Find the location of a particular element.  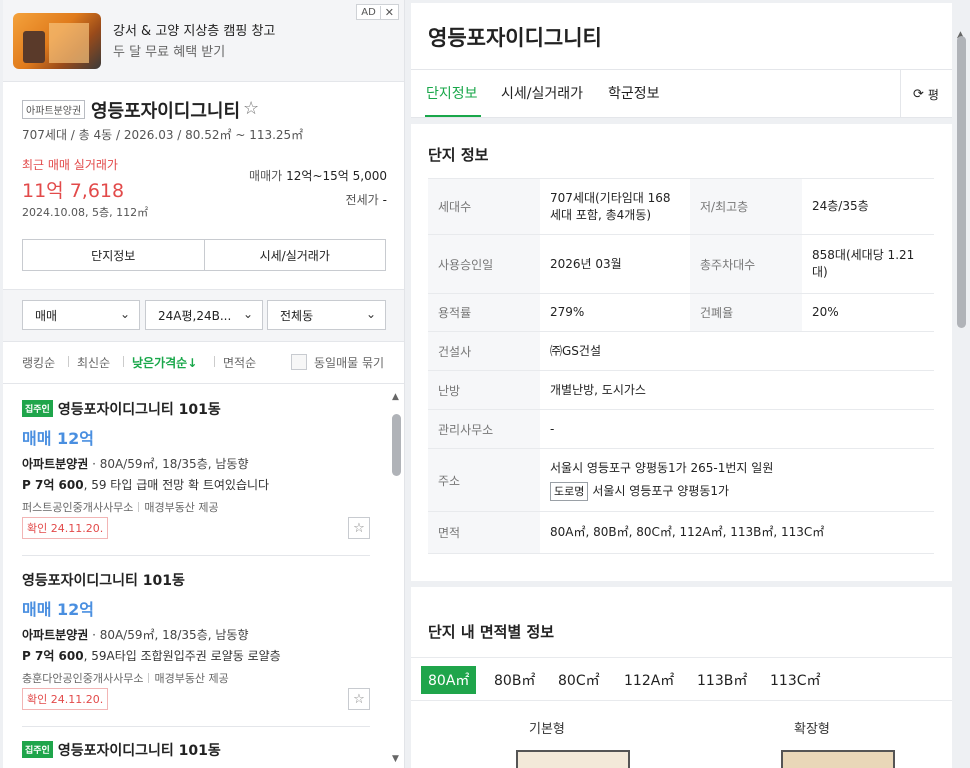

sale-price-value: 12억~15억 5,000 is located at coordinates (336, 176).